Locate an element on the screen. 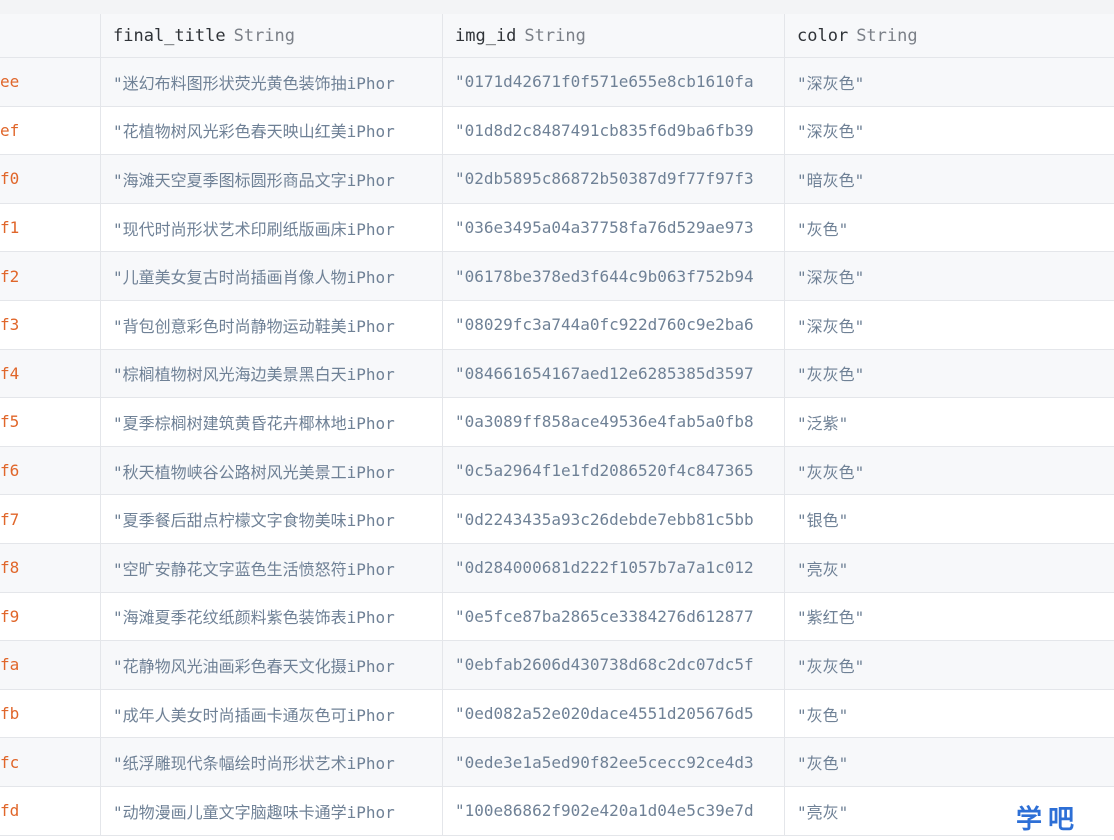  row-key-cell: f7 is located at coordinates (50, 519).